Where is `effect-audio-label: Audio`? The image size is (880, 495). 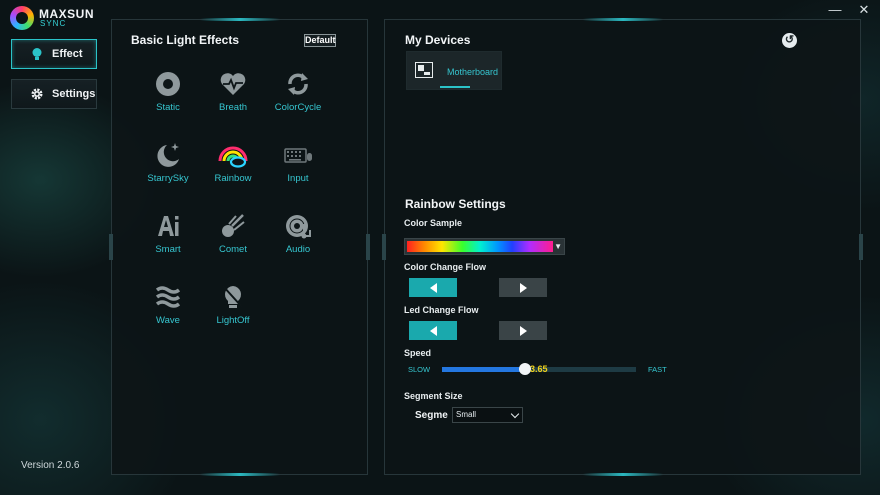 effect-audio-label: Audio is located at coordinates (298, 249).